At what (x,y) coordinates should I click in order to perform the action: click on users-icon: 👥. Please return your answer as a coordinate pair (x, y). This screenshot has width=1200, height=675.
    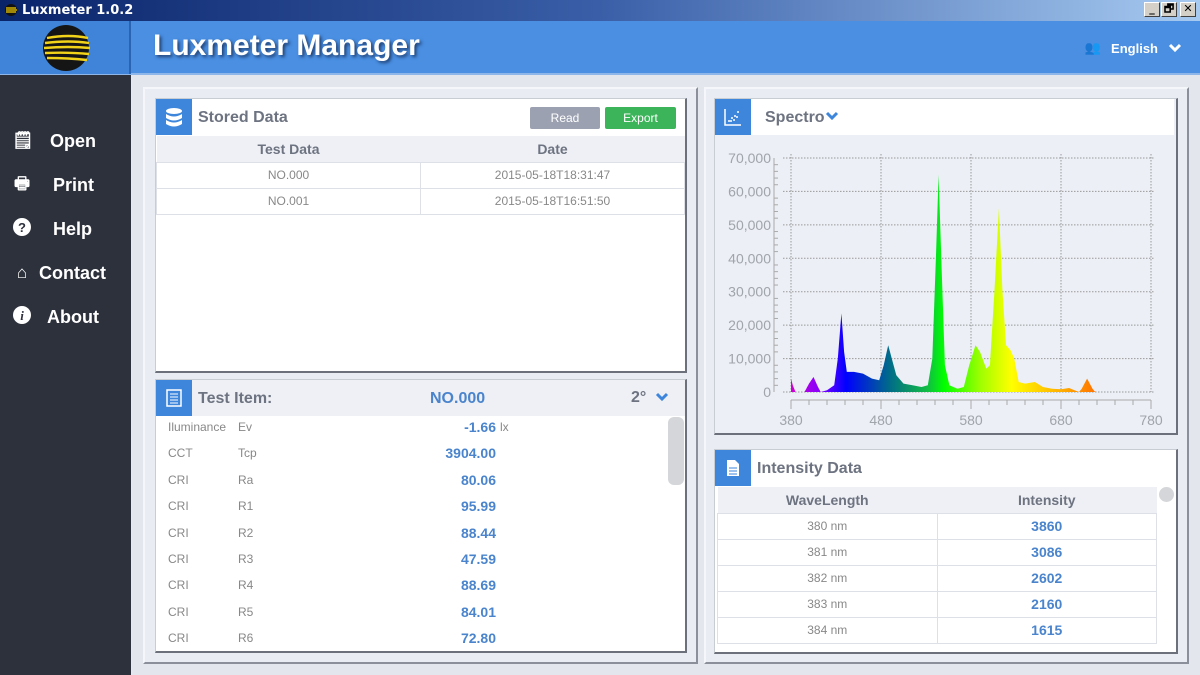
    Looking at the image, I should click on (1093, 47).